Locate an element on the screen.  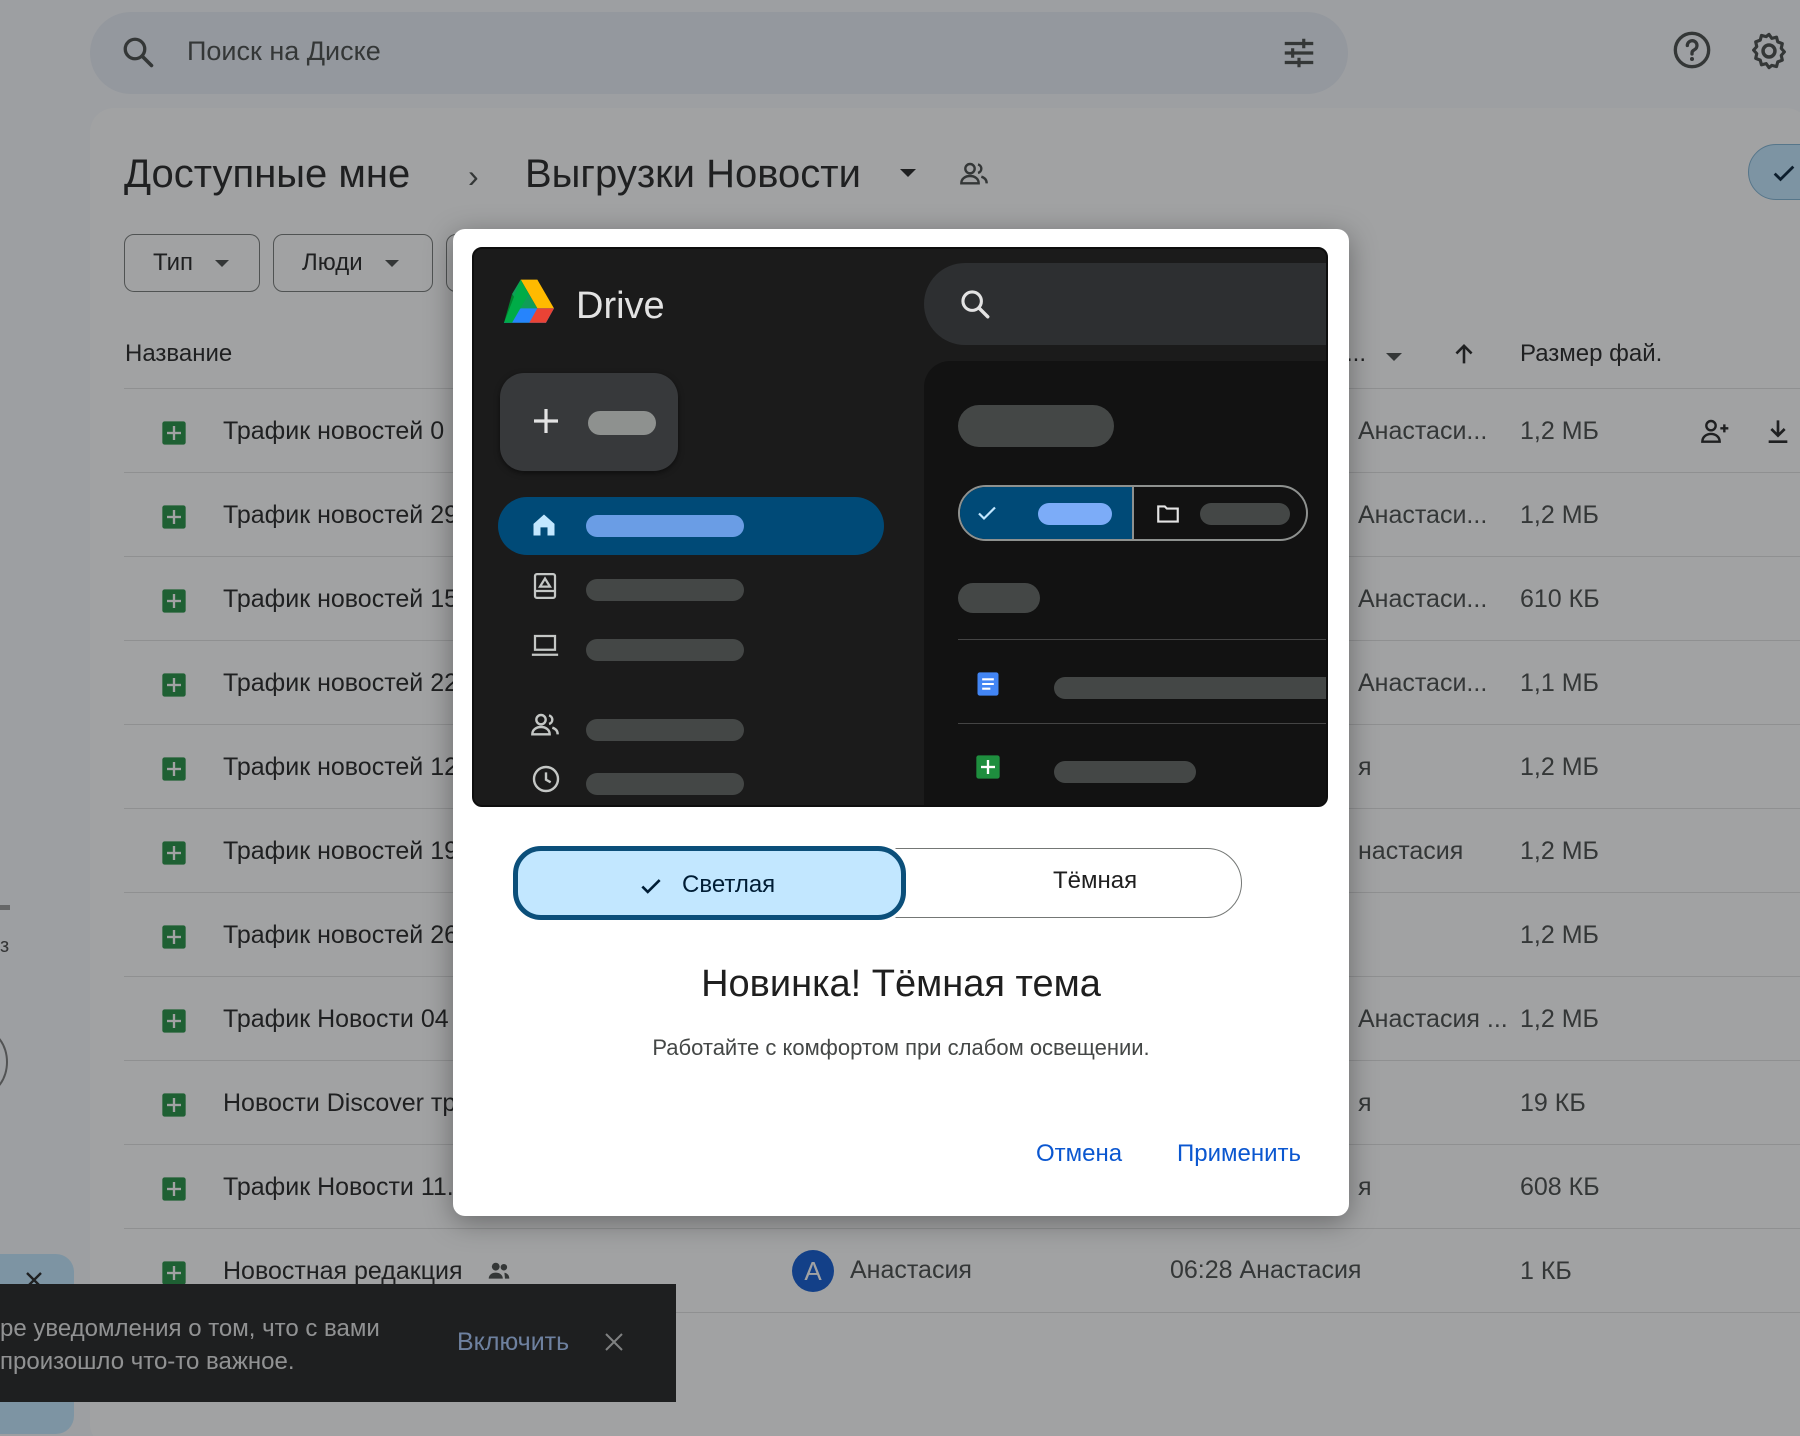
clock-icon is located at coordinates (546, 781).